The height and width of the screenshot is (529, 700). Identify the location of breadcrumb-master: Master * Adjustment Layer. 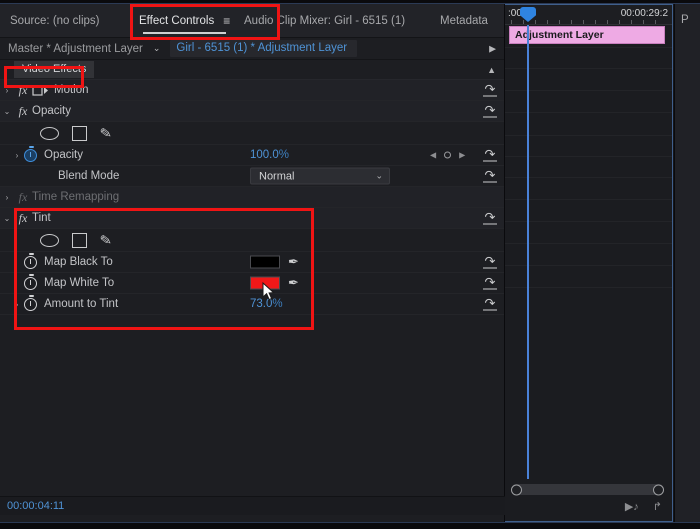
(75, 49).